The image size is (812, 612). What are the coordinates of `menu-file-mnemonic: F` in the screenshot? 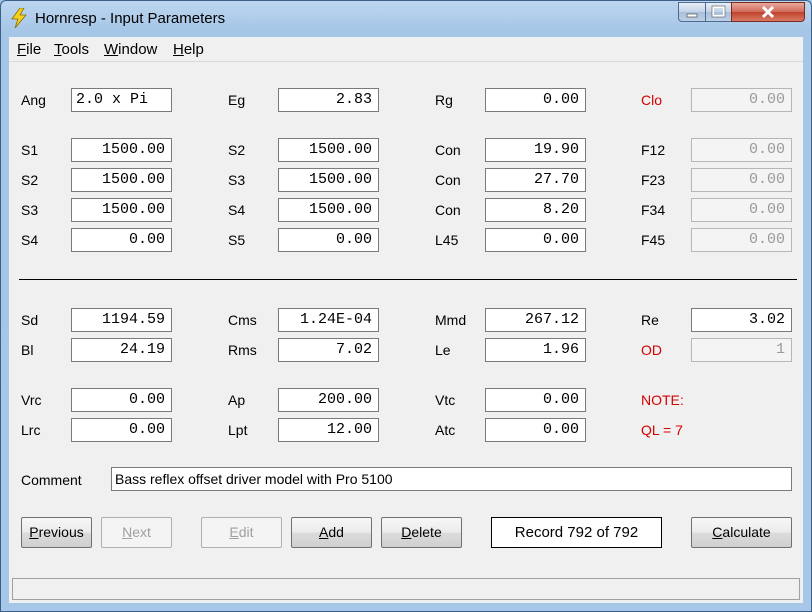 It's located at (22, 49).